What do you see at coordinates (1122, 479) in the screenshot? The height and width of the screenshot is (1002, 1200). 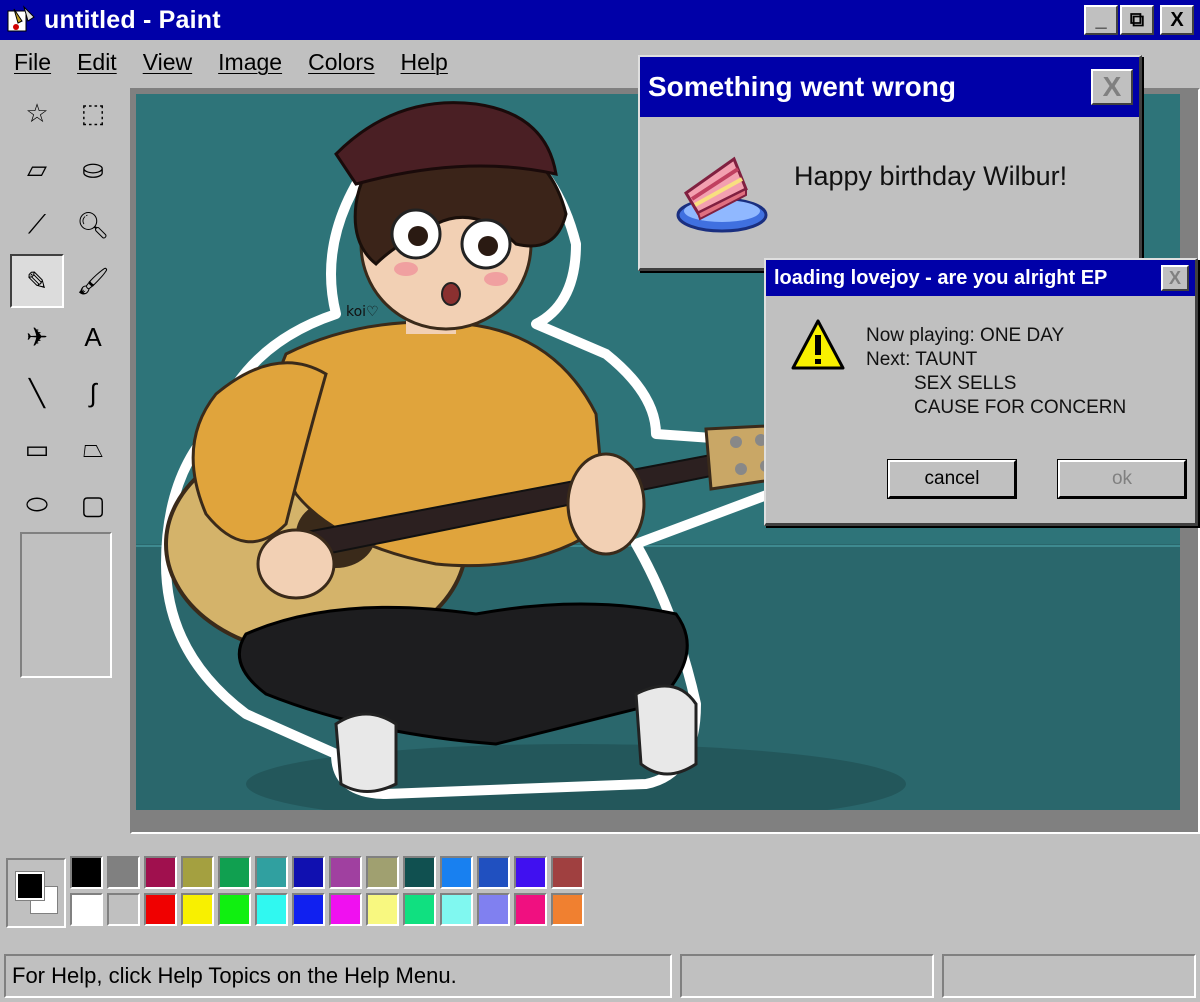 I see `ok-button: ok` at bounding box center [1122, 479].